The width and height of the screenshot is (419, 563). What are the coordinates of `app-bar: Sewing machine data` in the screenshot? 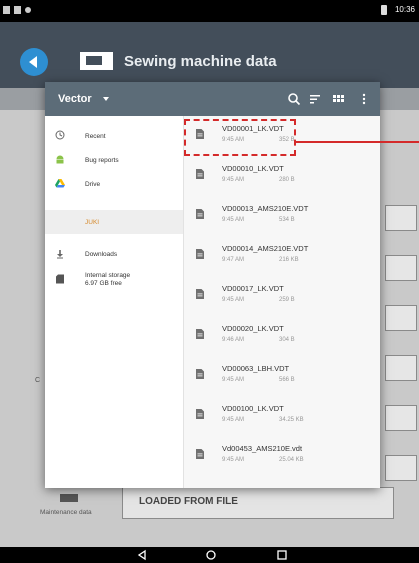 It's located at (209, 55).